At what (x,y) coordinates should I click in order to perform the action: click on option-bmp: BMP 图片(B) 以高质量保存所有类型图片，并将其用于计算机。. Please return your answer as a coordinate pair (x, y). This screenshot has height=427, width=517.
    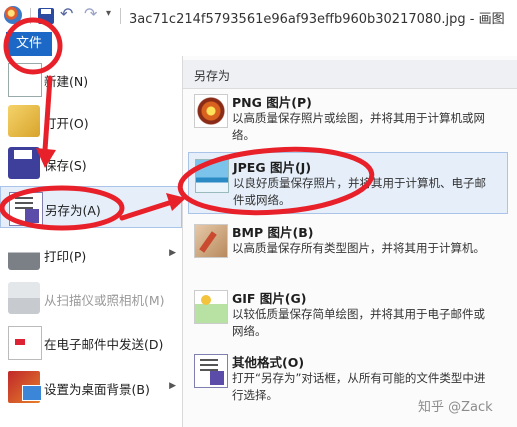
    Looking at the image, I should click on (348, 248).